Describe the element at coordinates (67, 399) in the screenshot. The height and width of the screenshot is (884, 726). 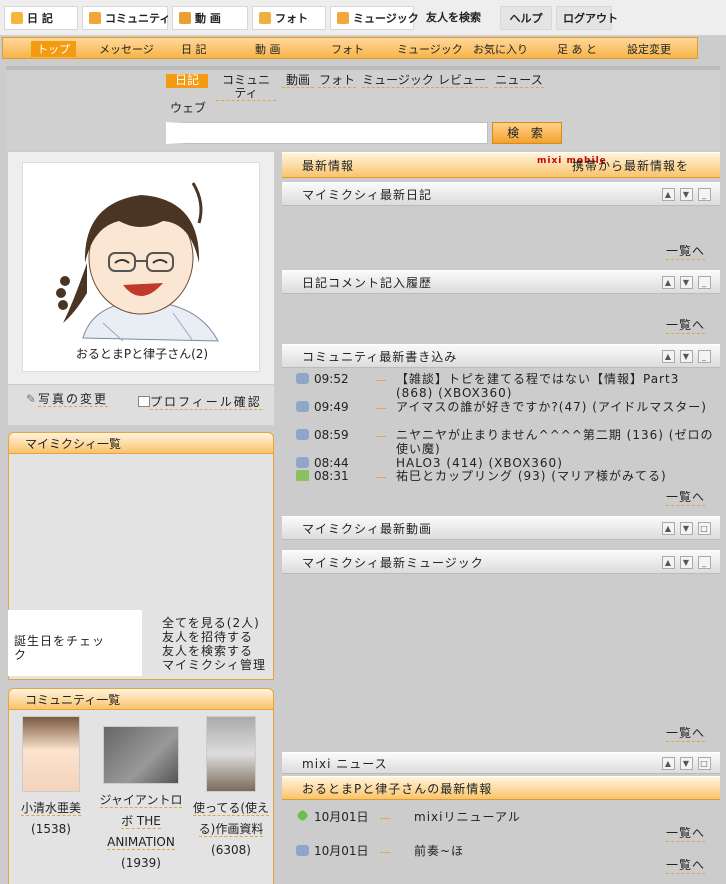
I see `change-photo-link: ✎写真の変更` at that location.